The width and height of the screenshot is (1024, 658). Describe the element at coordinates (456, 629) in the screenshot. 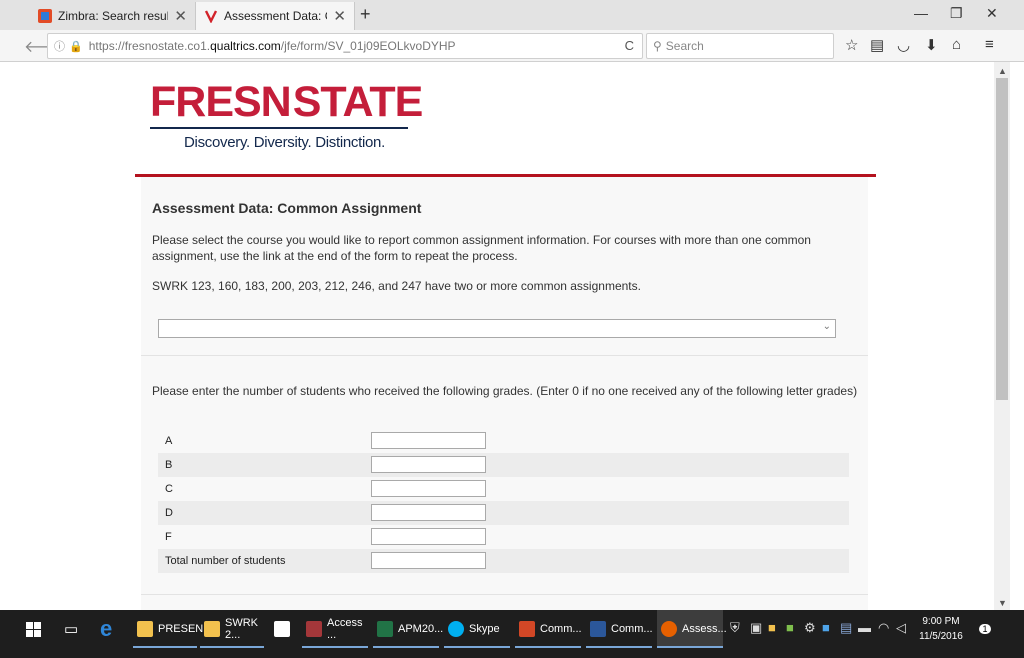

I see `skype-icon` at that location.